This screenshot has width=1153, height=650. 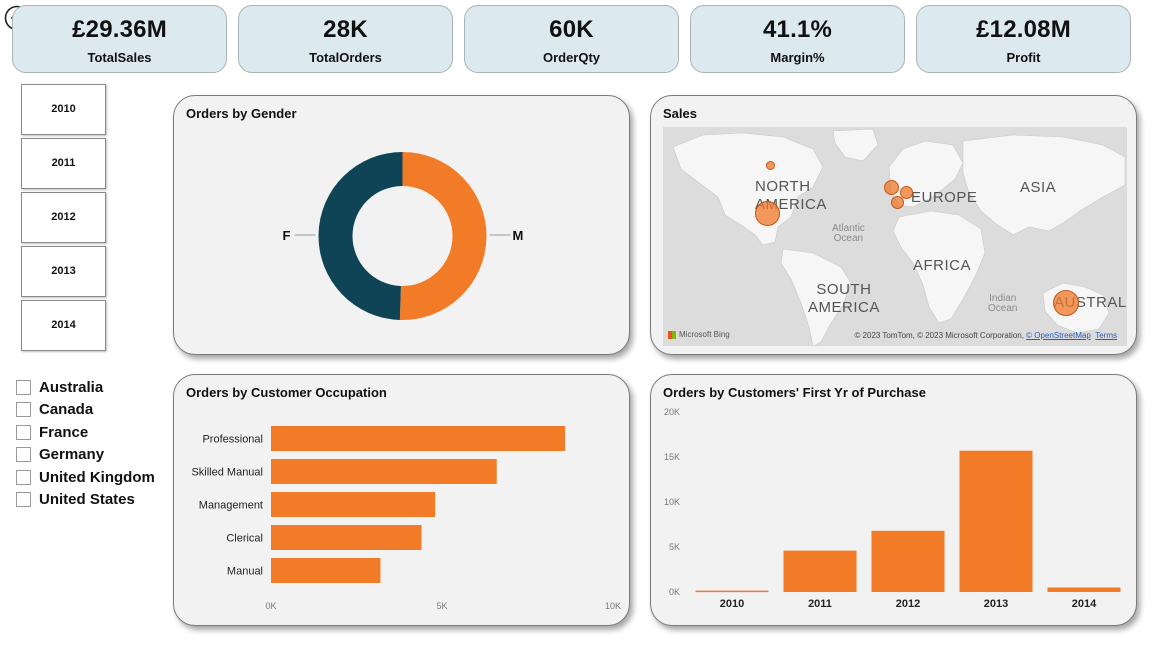 I want to click on country-option-france: France, so click(x=52, y=432).